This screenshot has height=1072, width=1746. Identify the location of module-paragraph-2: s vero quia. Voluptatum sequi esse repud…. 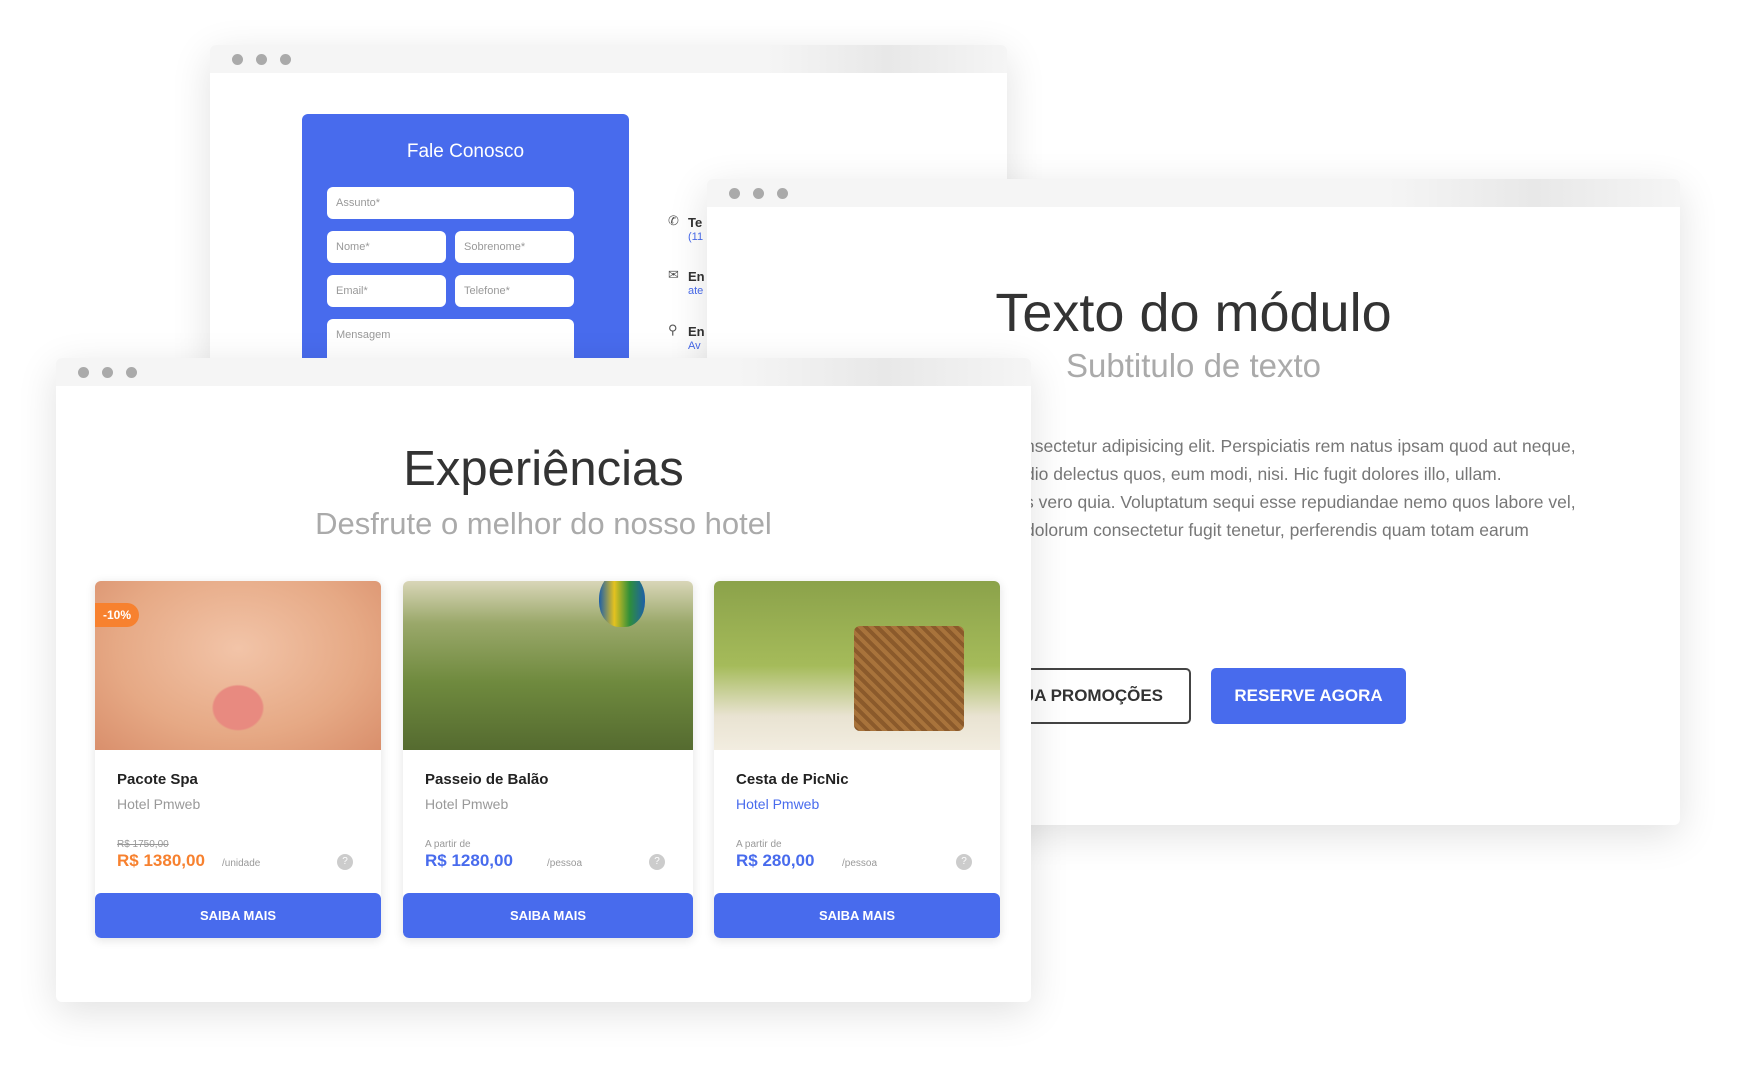
(1300, 516).